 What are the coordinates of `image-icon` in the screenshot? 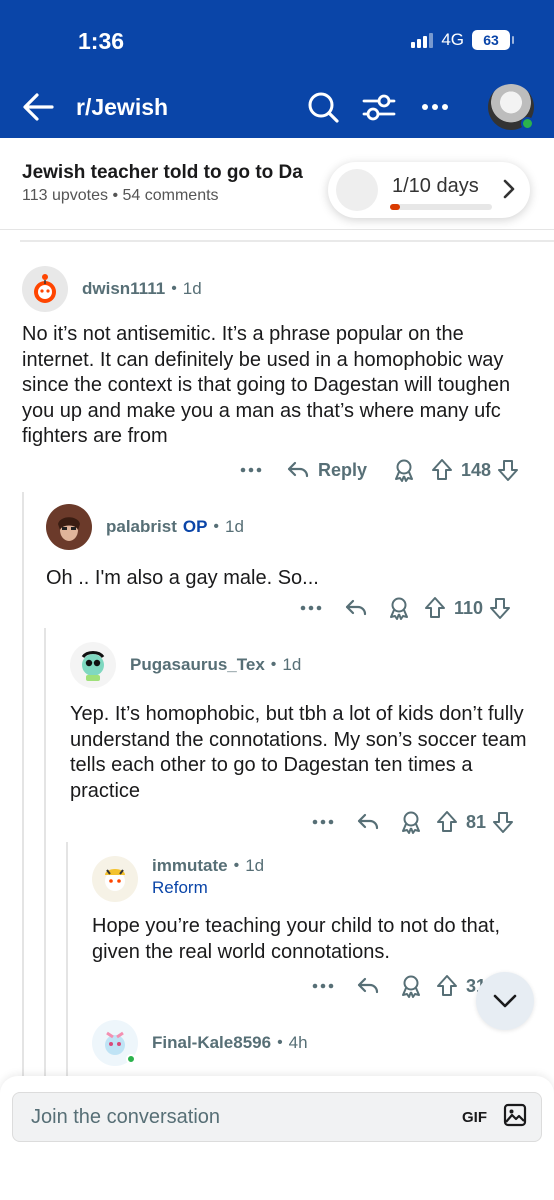 It's located at (515, 1117).